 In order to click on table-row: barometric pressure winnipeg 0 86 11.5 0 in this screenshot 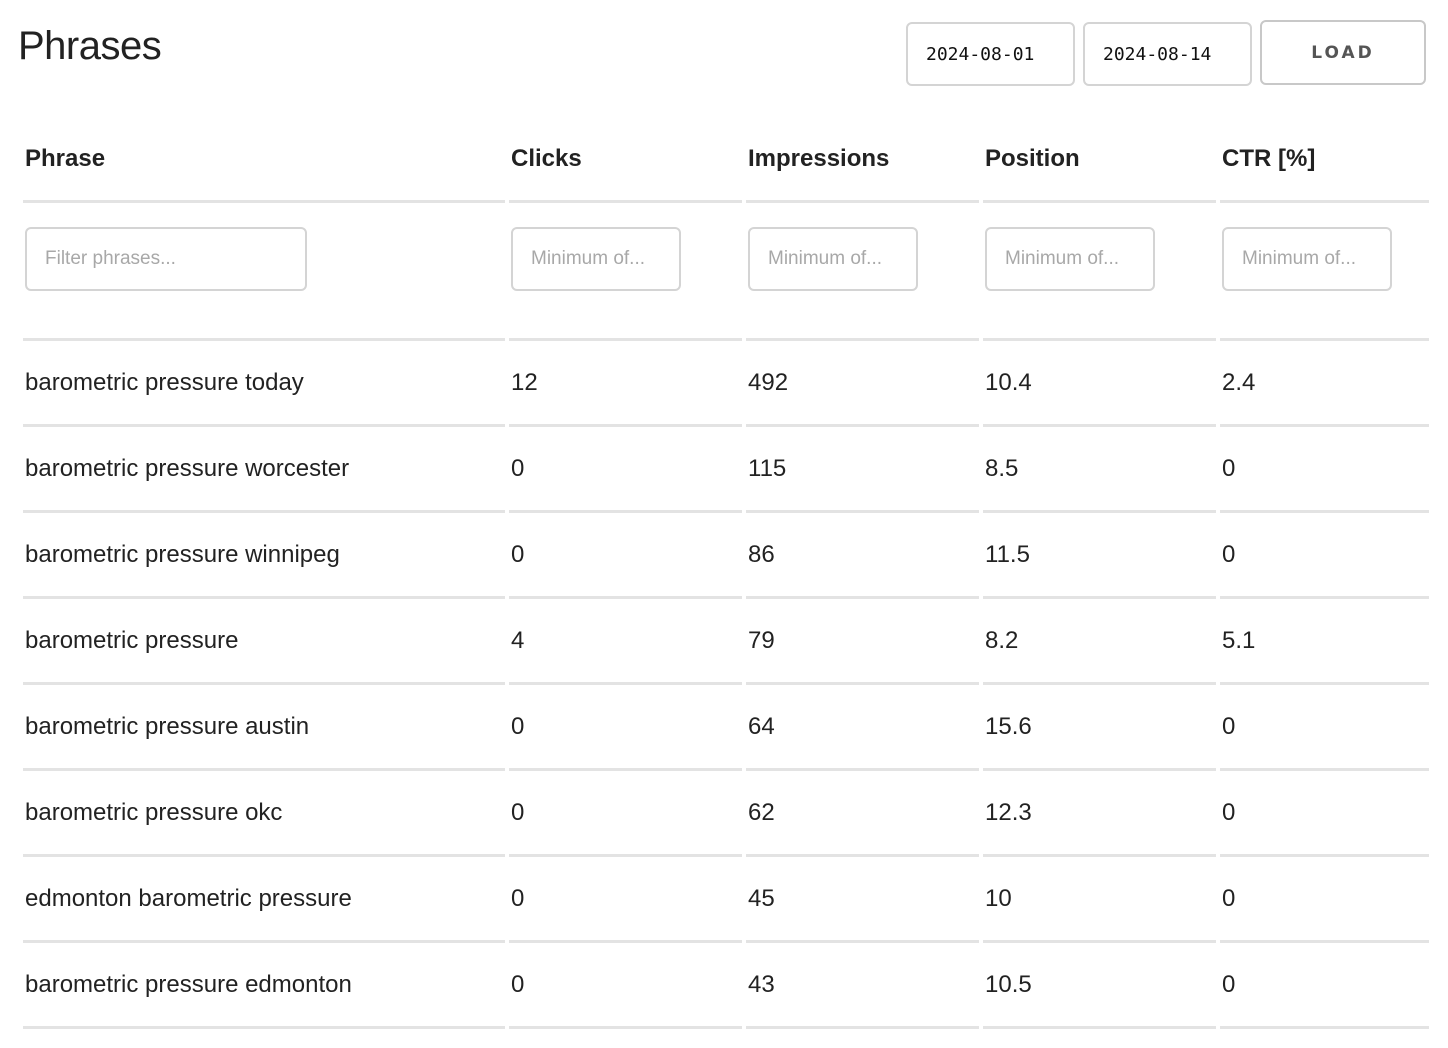, I will do `click(726, 556)`.